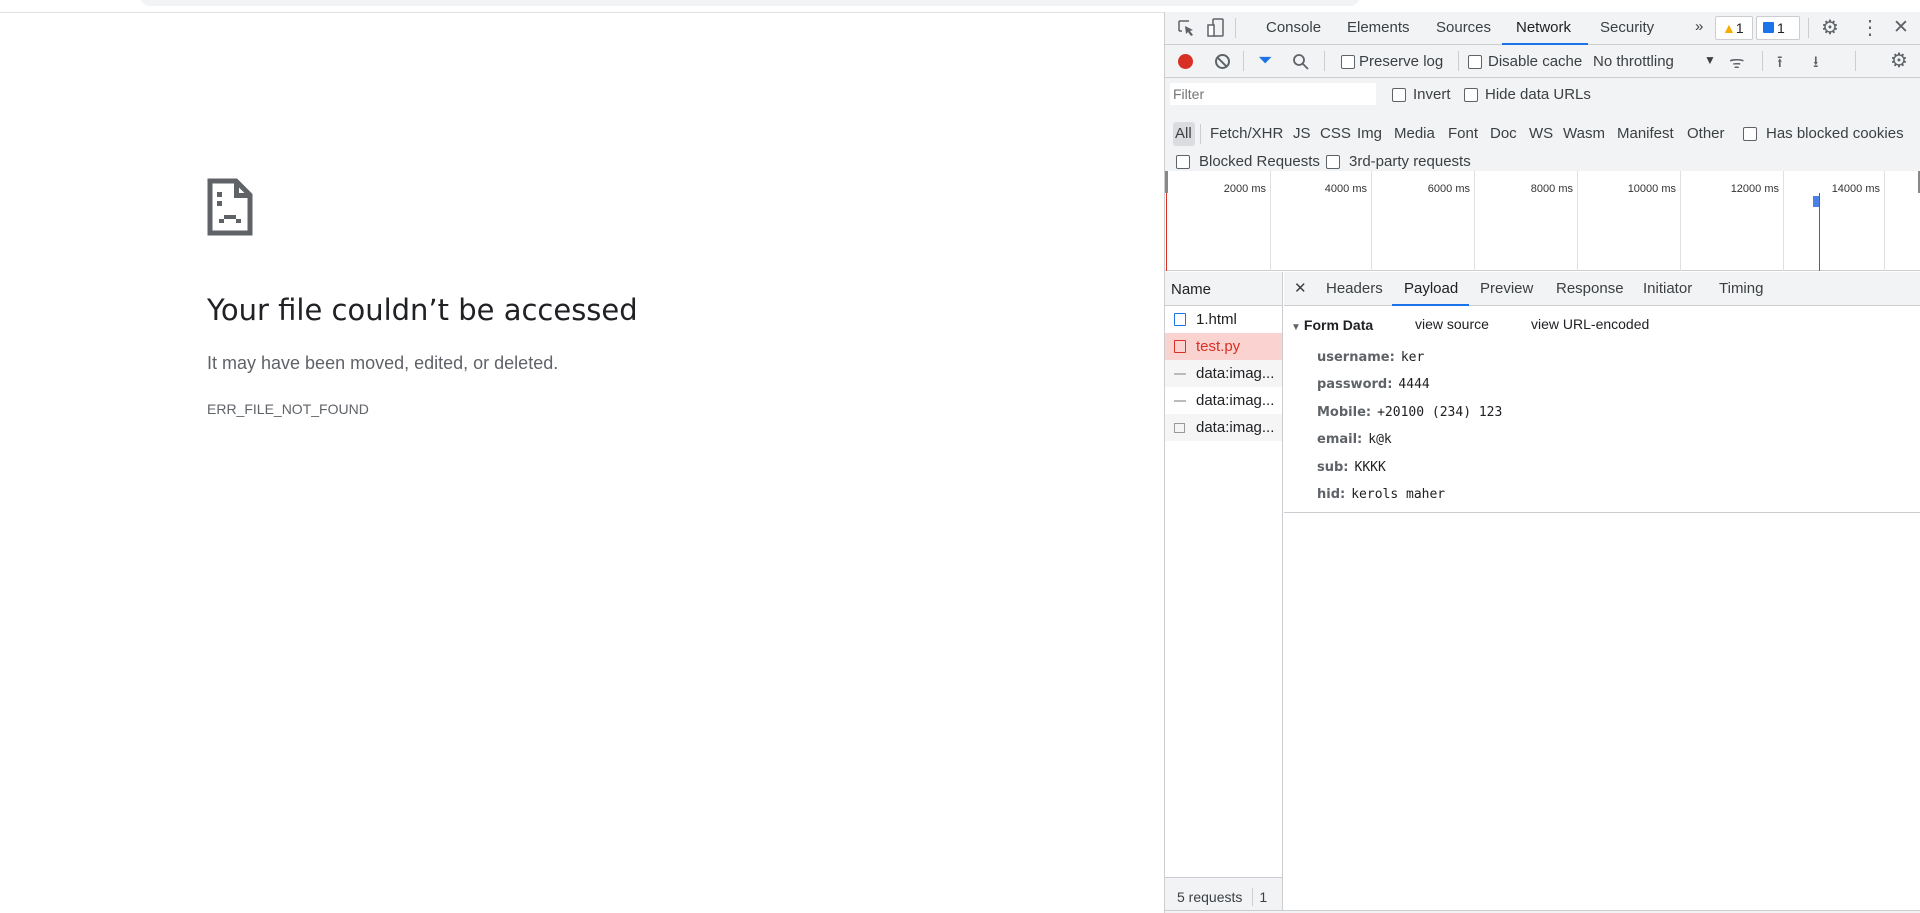 The height and width of the screenshot is (913, 1920). I want to click on type-fetch-xhr: Fetch/XHR, so click(1246, 133).